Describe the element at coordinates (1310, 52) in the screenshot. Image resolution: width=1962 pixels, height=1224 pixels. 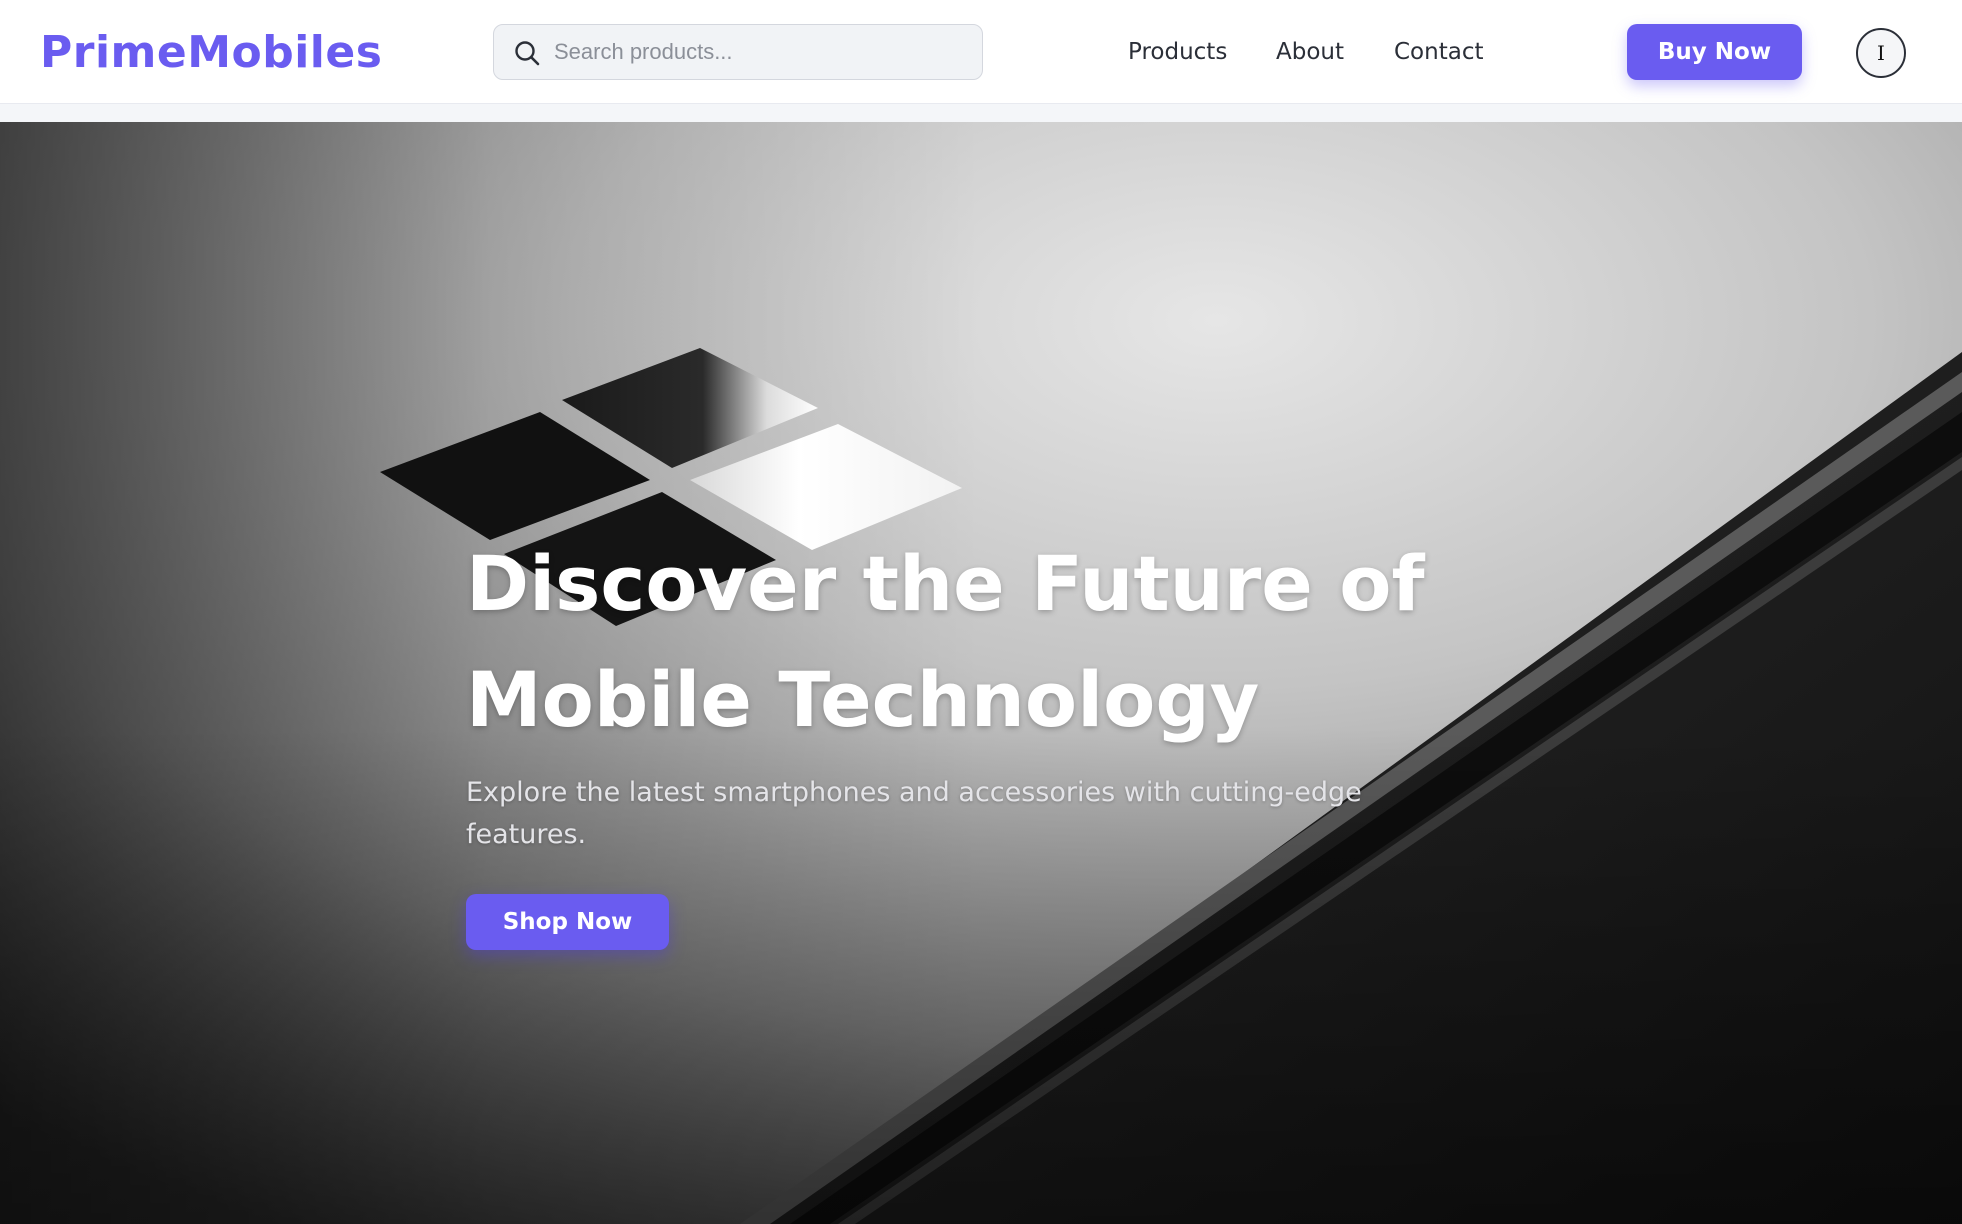
I see `nav-link-about: About` at that location.